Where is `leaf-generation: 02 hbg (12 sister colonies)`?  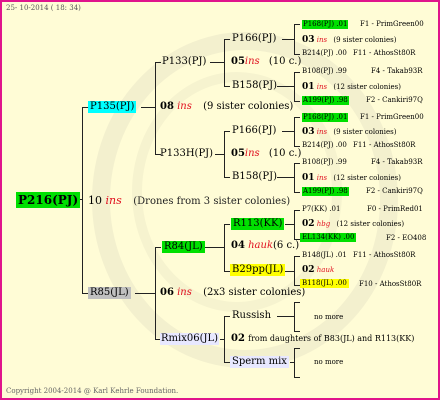
leaf-generation: 02 hbg (12 sister colonies) is located at coordinates (353, 224).